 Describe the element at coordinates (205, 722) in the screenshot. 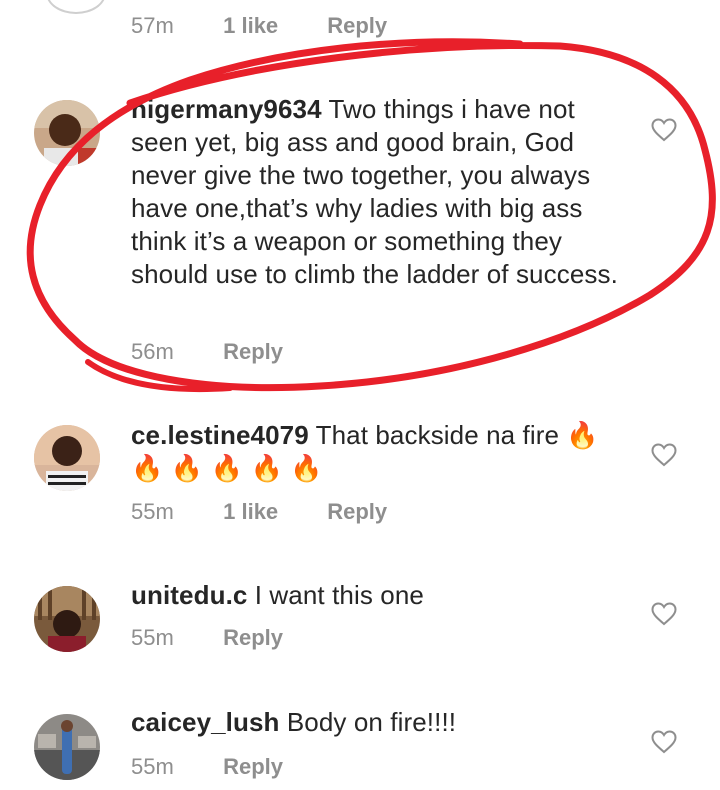

I see `comment-username: caicey_lush` at that location.